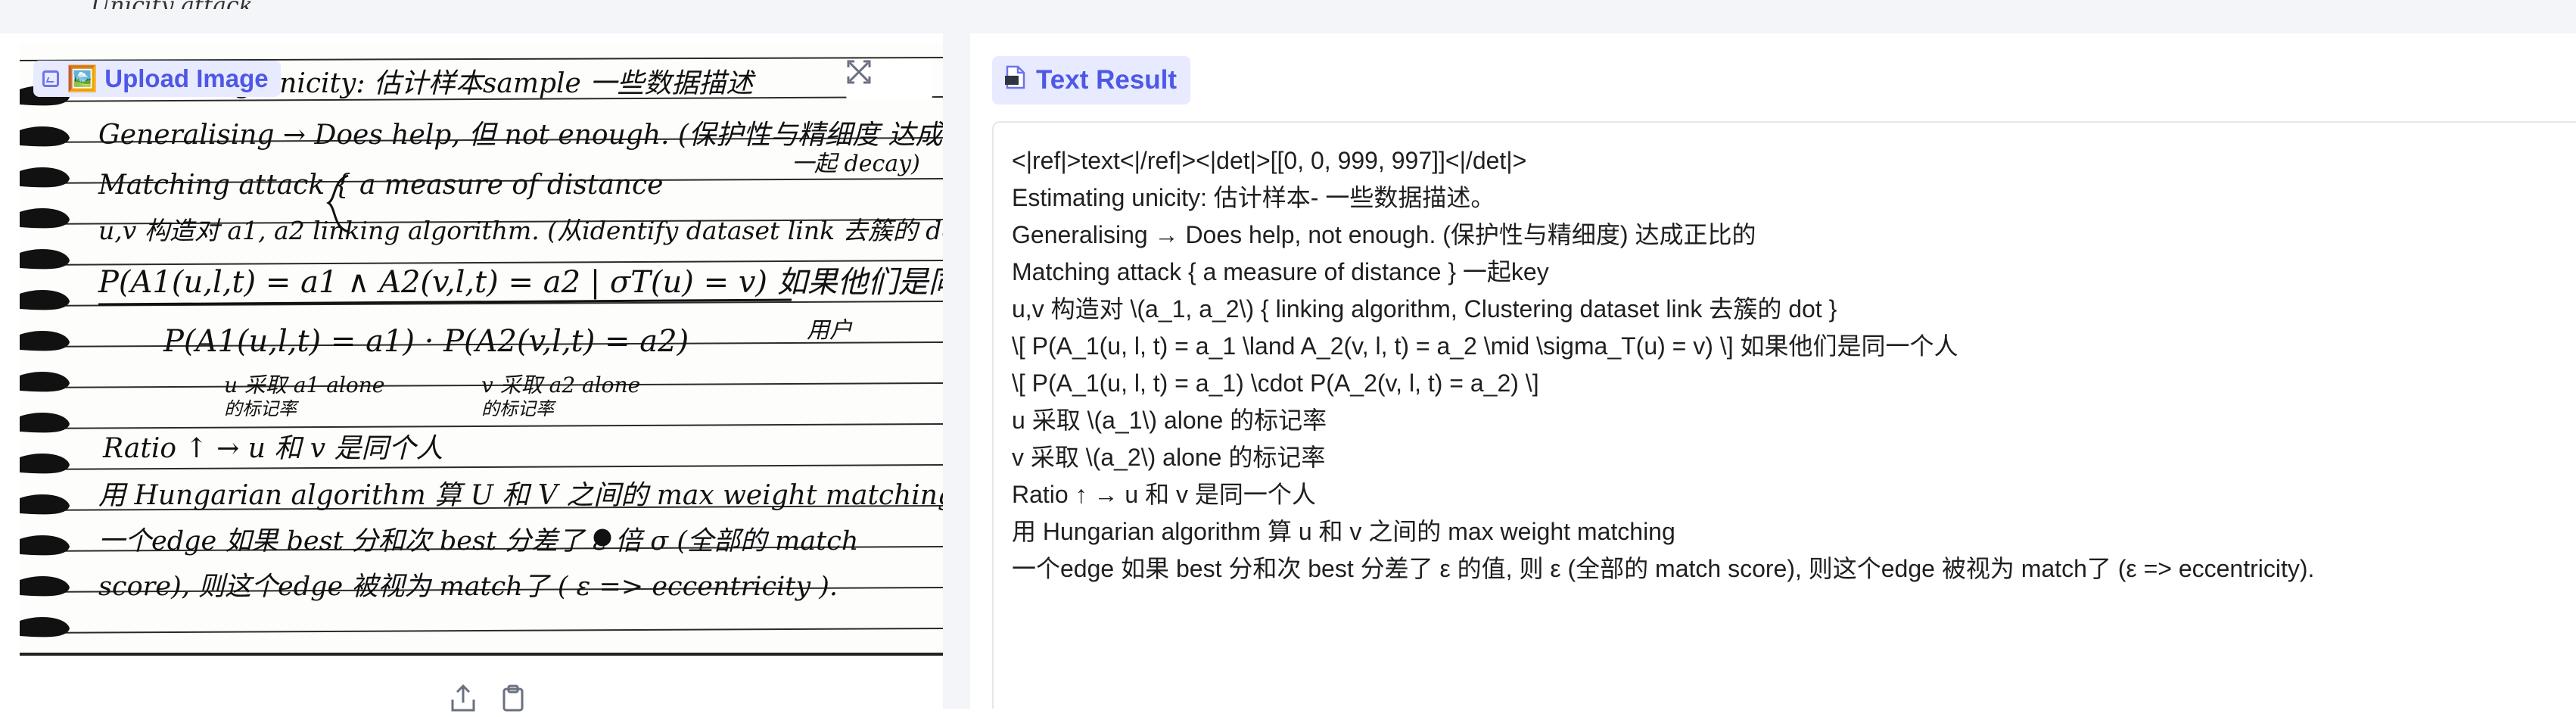 Image resolution: width=2576 pixels, height=717 pixels. What do you see at coordinates (1169, 458) in the screenshot?
I see `result-line: v 采取 \(a_2\) alone 的标记率` at bounding box center [1169, 458].